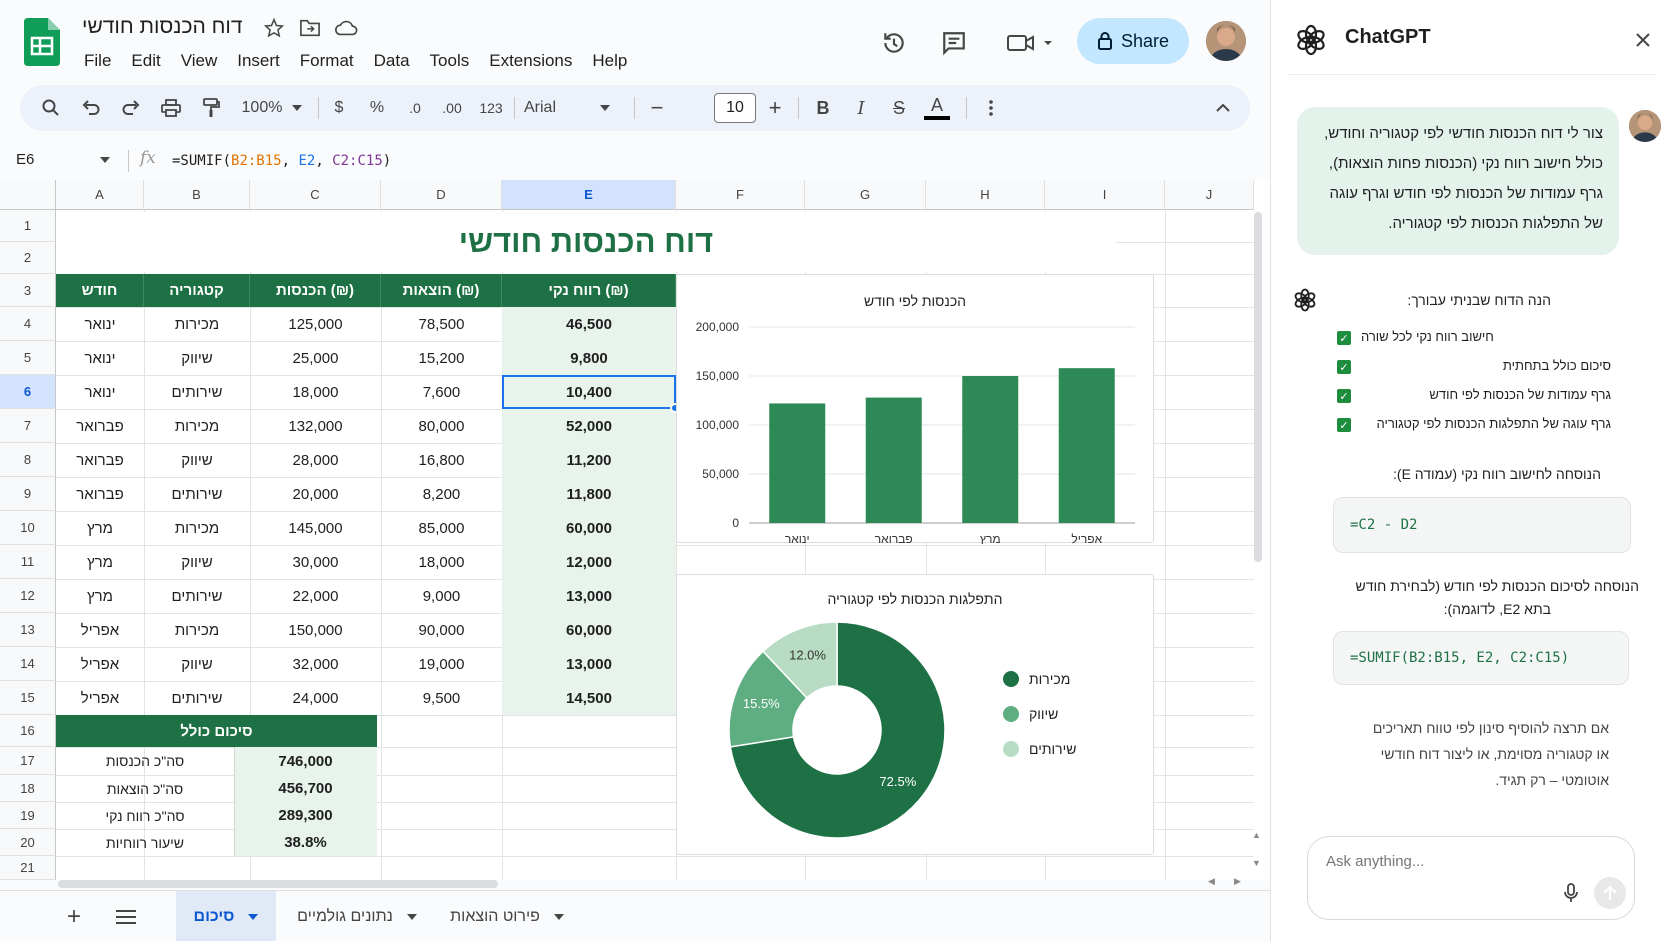 The width and height of the screenshot is (1672, 941). I want to click on table-cell: 9,800, so click(589, 358).